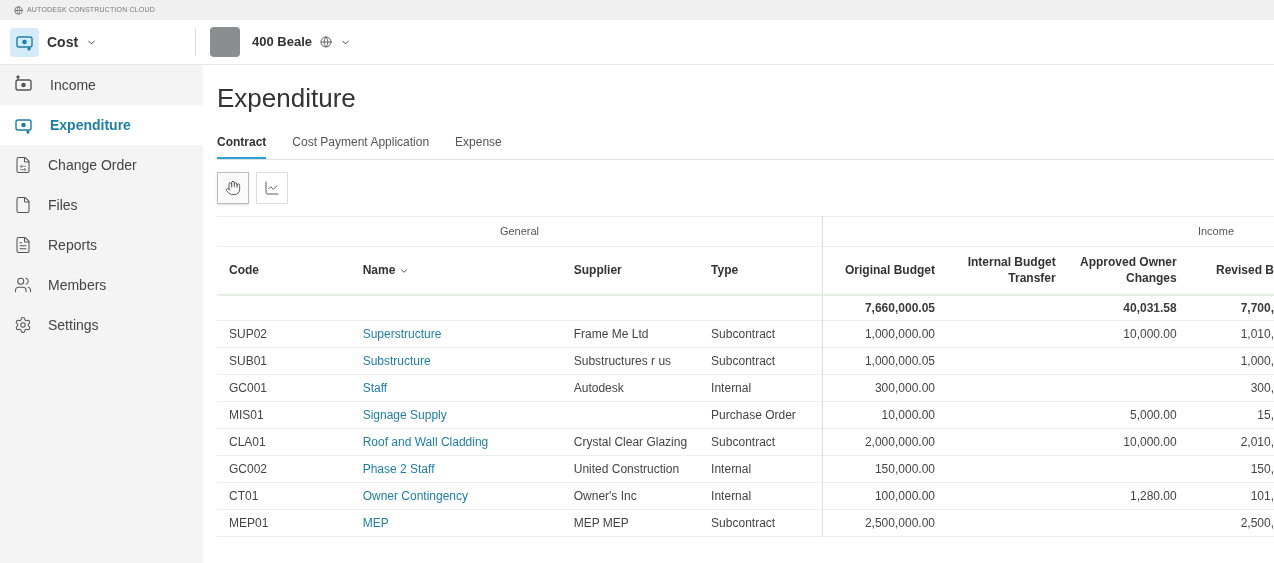 The image size is (1274, 563). I want to click on column-header: Type, so click(761, 270).